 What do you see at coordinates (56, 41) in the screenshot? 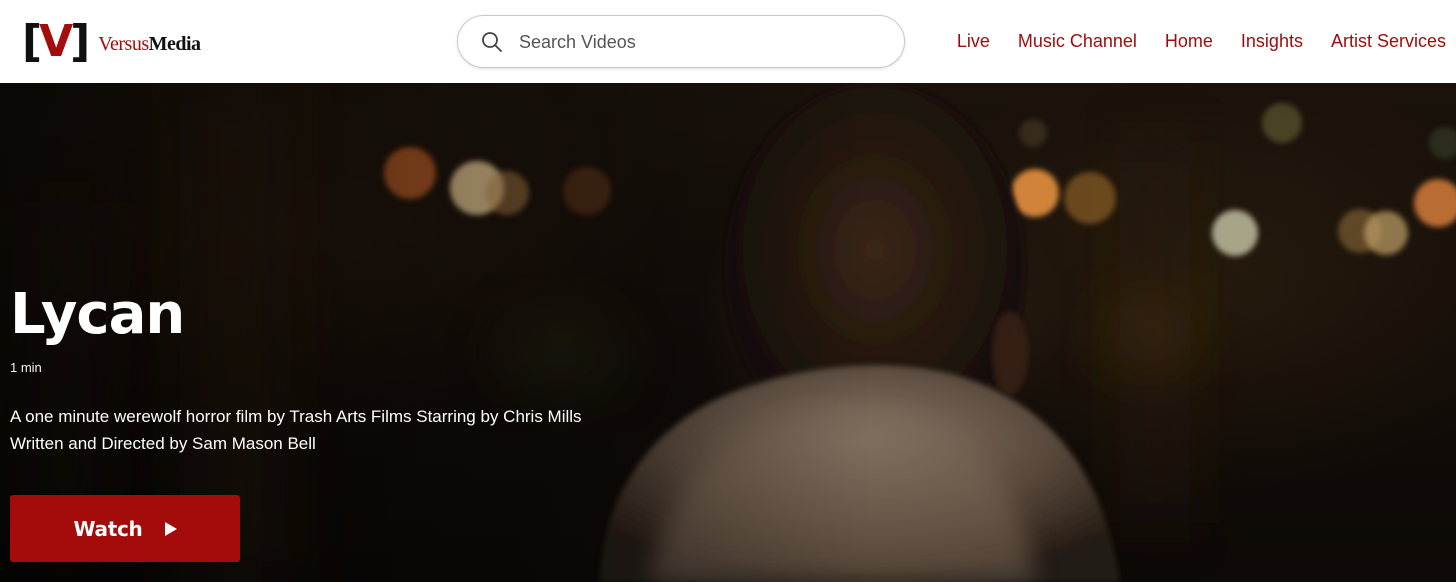
I see `logo-mark: [V]` at bounding box center [56, 41].